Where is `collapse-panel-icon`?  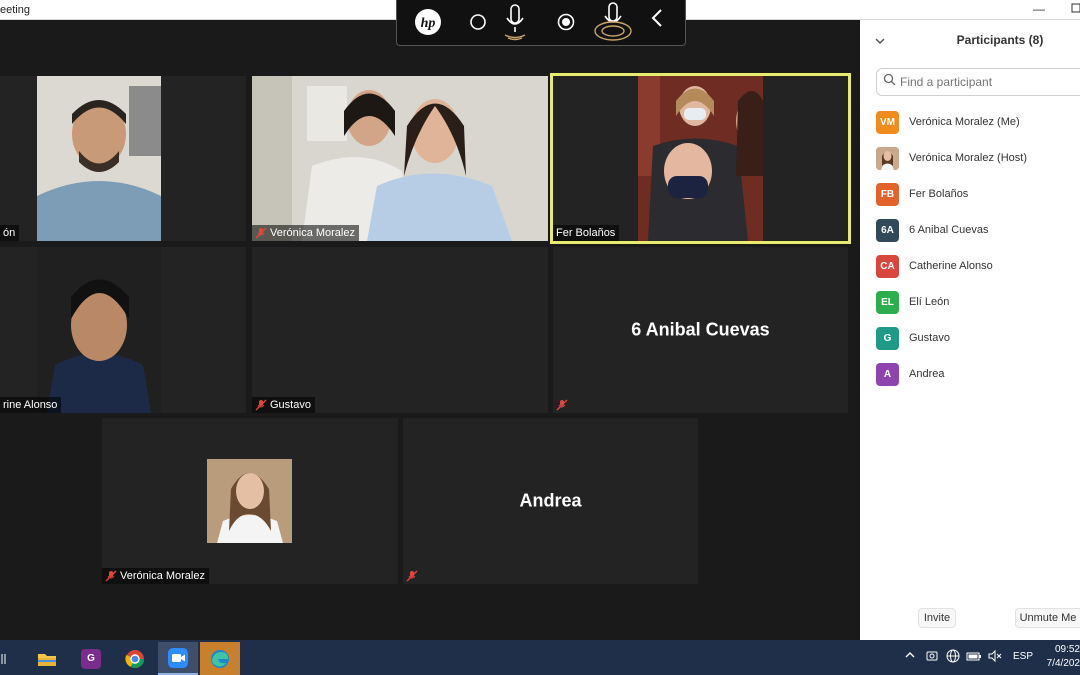 collapse-panel-icon is located at coordinates (880, 42).